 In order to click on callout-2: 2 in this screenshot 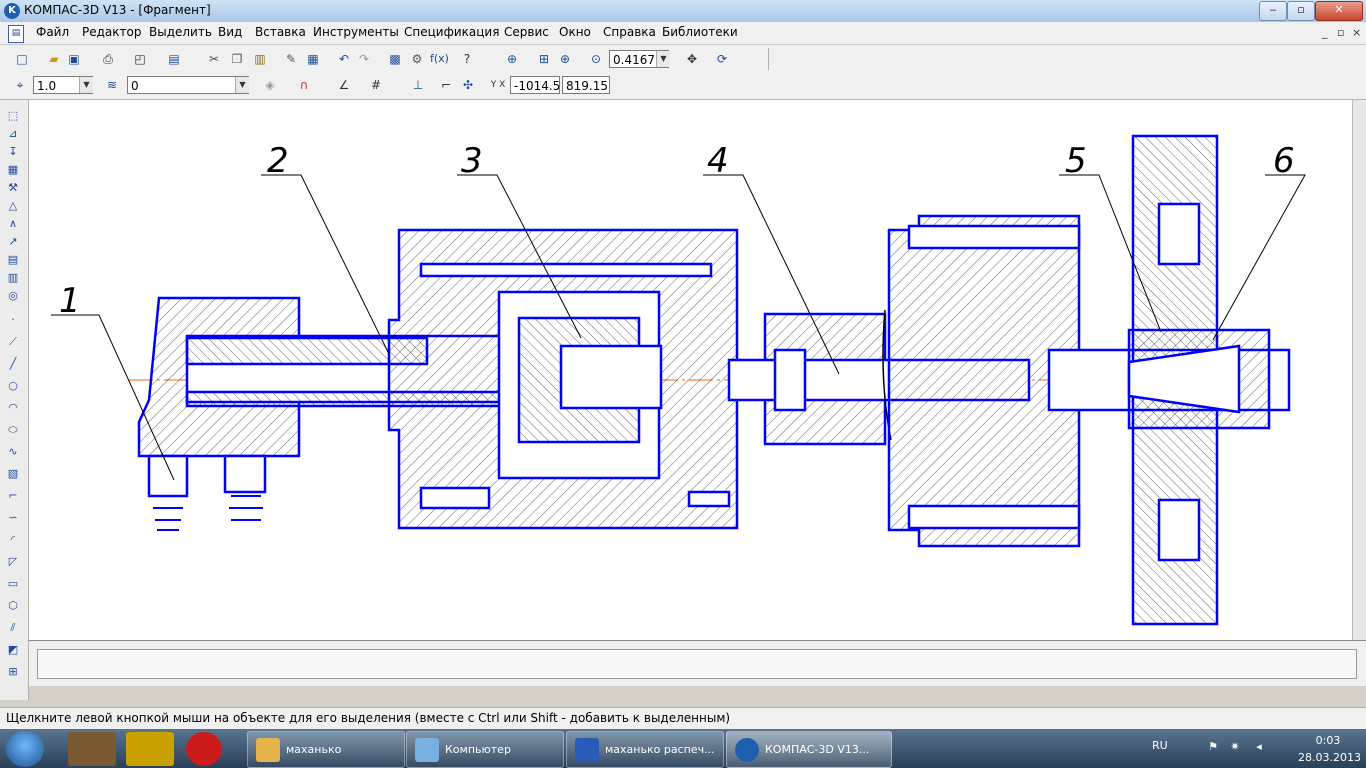, I will do `click(278, 161)`.